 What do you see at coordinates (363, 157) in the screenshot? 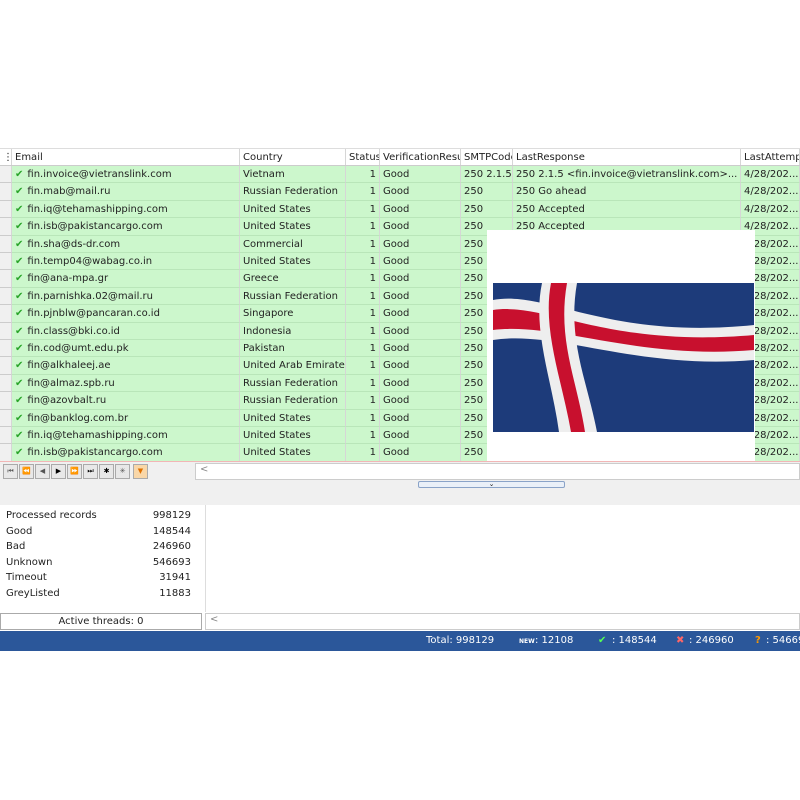
I see `col-status: Status` at bounding box center [363, 157].